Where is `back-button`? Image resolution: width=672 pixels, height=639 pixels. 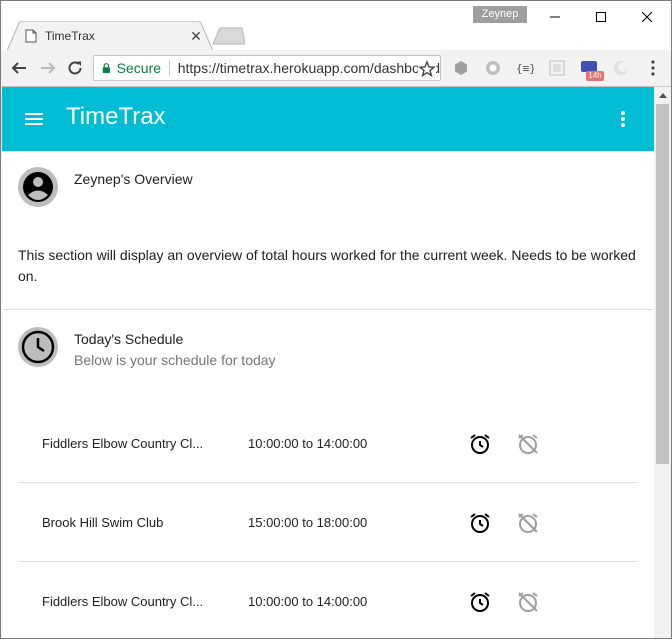
back-button is located at coordinates (19, 68).